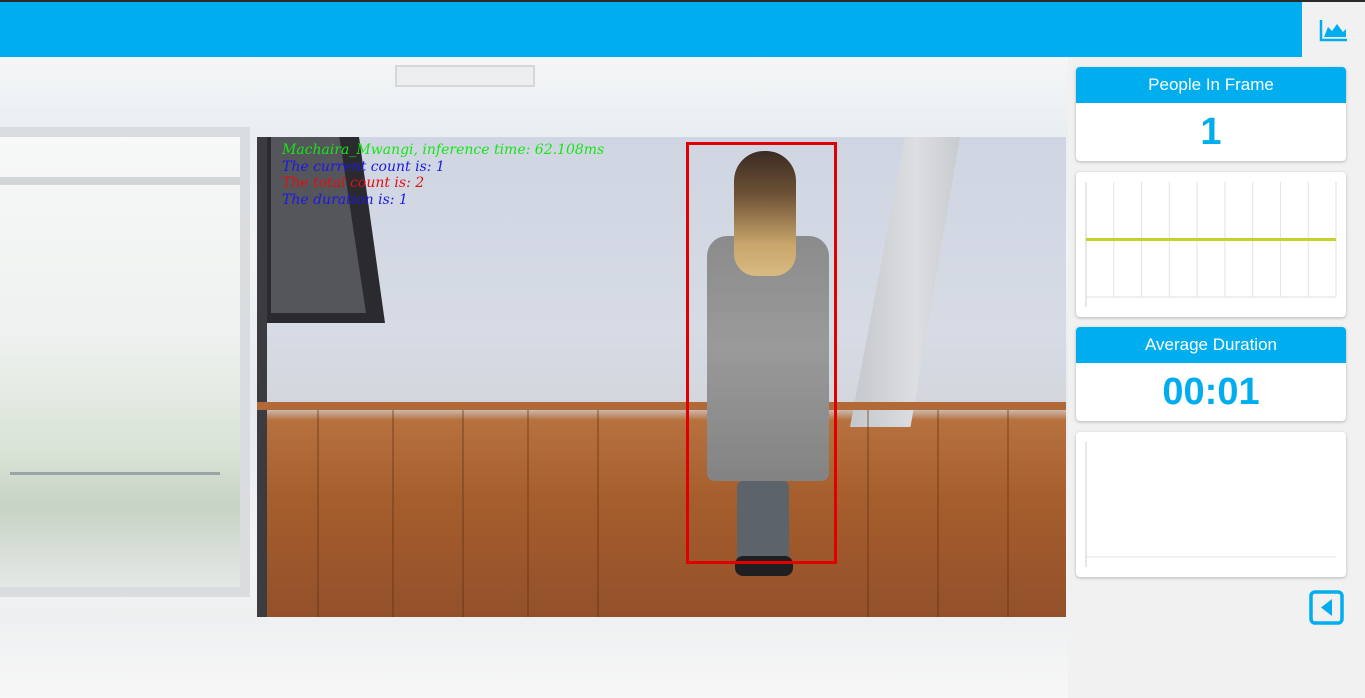 The height and width of the screenshot is (698, 1365). I want to click on ceiling-vent, so click(465, 76).